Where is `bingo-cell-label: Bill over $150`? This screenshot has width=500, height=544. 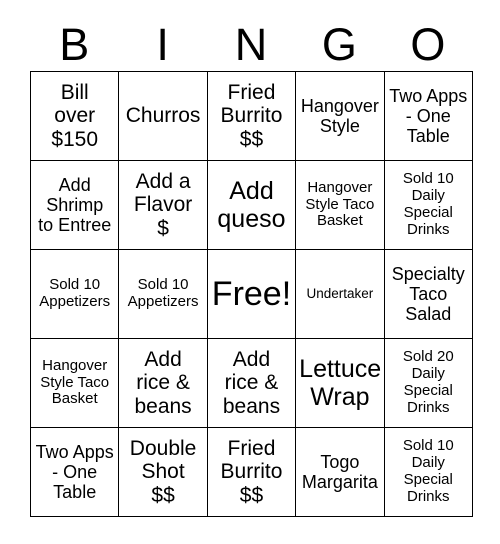 bingo-cell-label: Bill over $150 is located at coordinates (75, 115).